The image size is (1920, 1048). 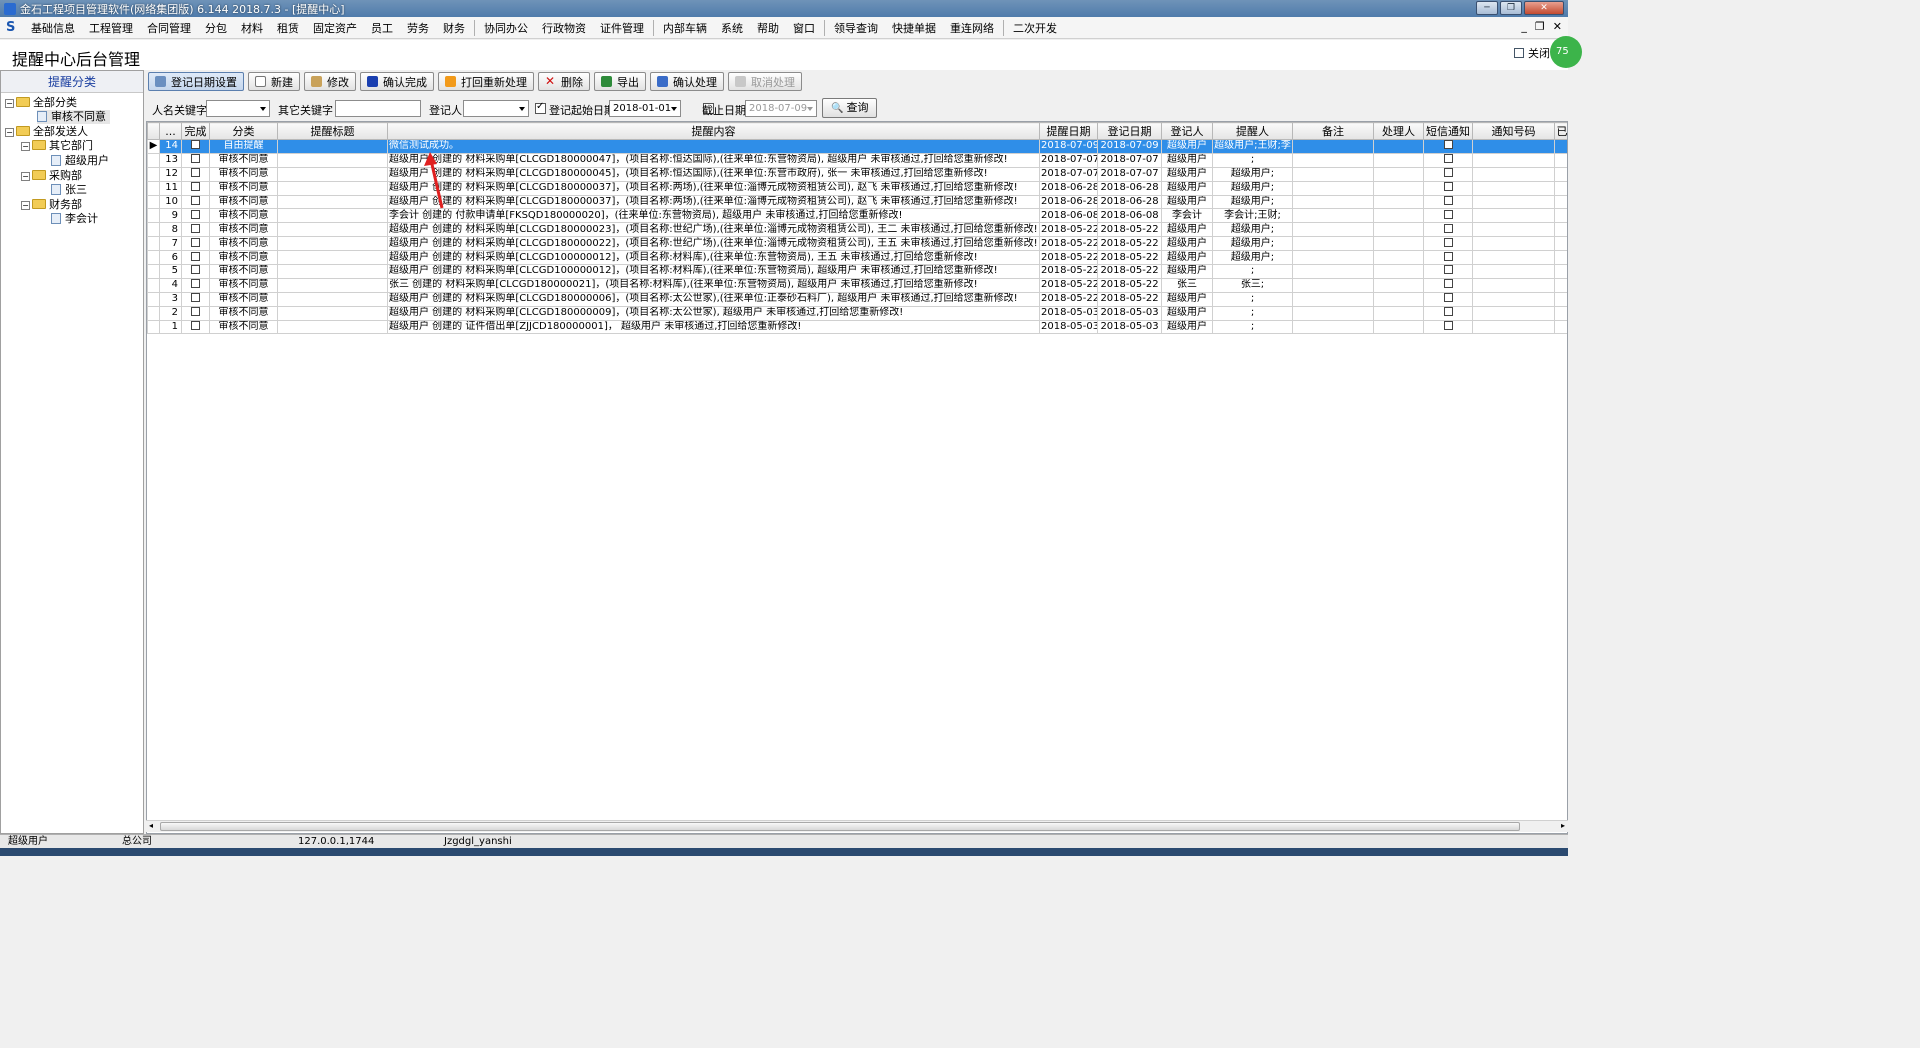 I want to click on delete-button: ✕ 删除, so click(x=564, y=81).